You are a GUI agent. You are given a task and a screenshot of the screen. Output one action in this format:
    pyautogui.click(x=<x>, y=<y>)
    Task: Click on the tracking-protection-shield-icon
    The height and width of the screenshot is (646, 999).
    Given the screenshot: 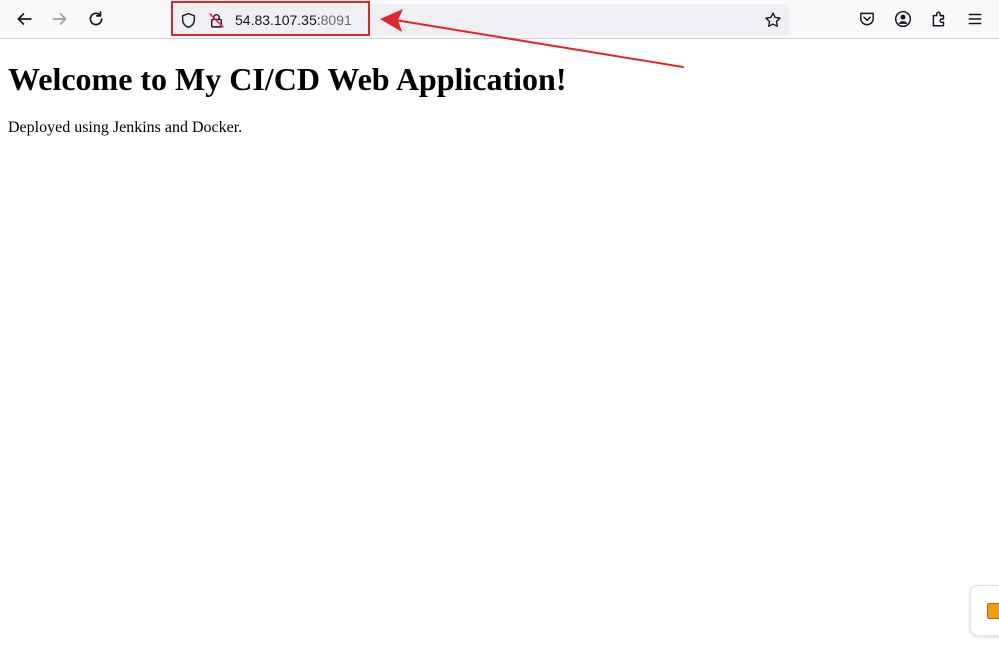 What is the action you would take?
    pyautogui.click(x=188, y=20)
    